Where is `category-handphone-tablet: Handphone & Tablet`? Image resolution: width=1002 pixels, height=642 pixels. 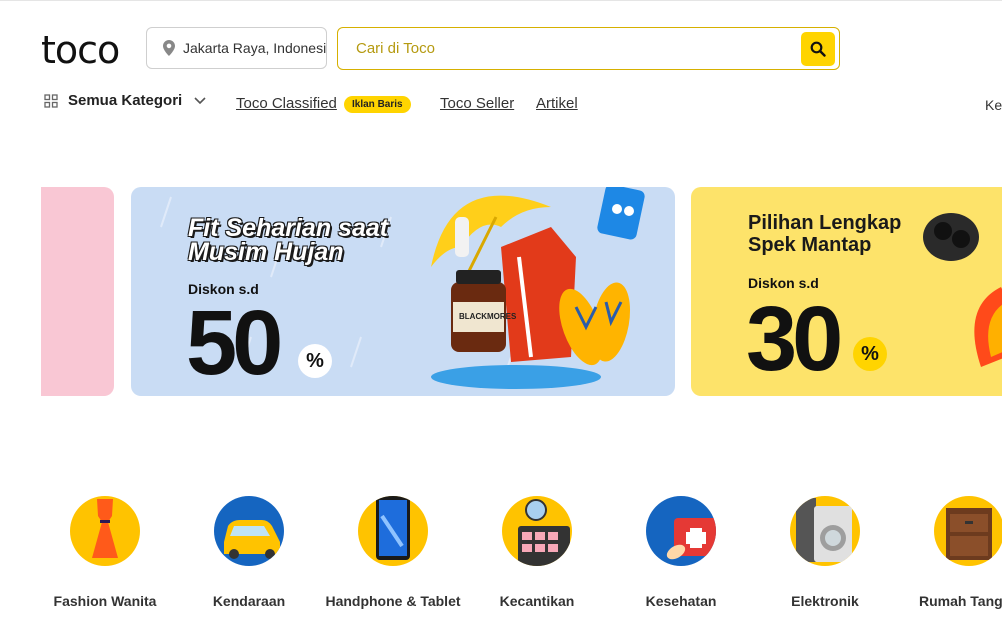
category-handphone-tablet: Handphone & Tablet is located at coordinates (393, 553).